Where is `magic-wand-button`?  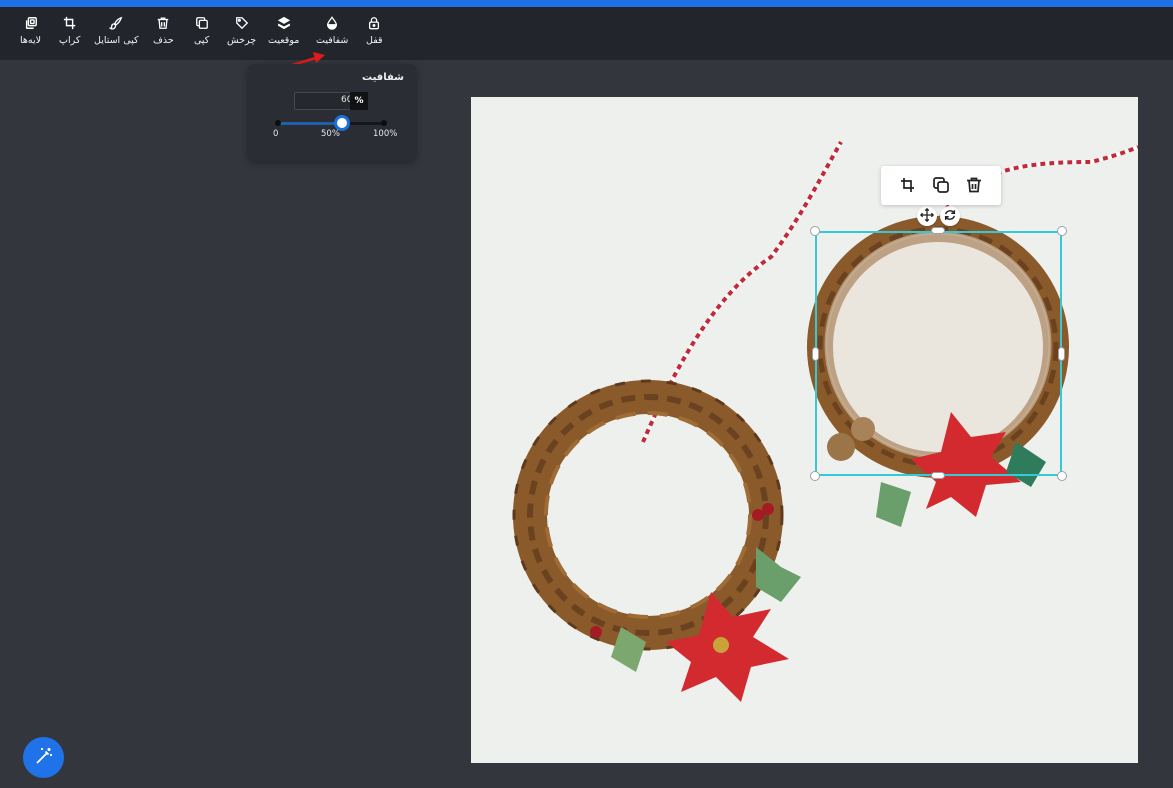
magic-wand-button is located at coordinates (43, 757).